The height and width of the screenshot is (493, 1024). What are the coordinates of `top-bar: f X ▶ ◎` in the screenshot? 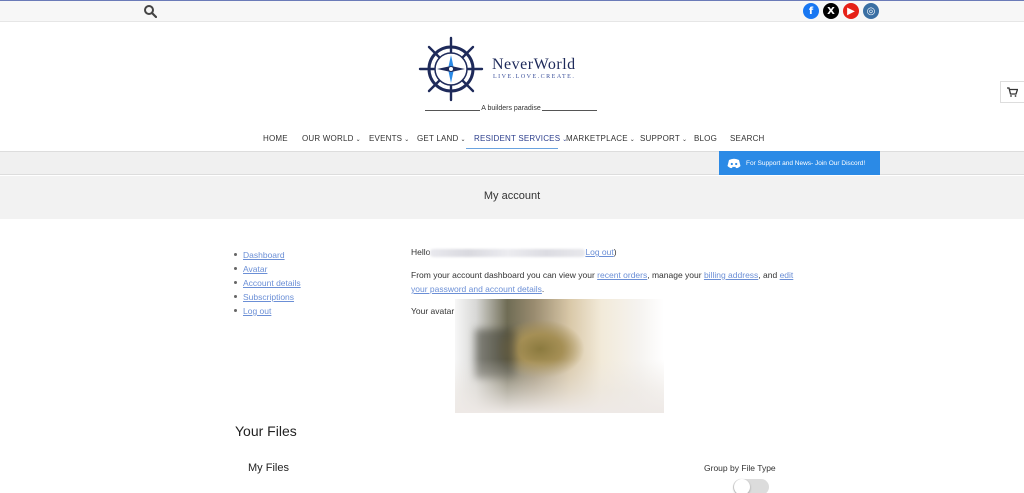 It's located at (512, 11).